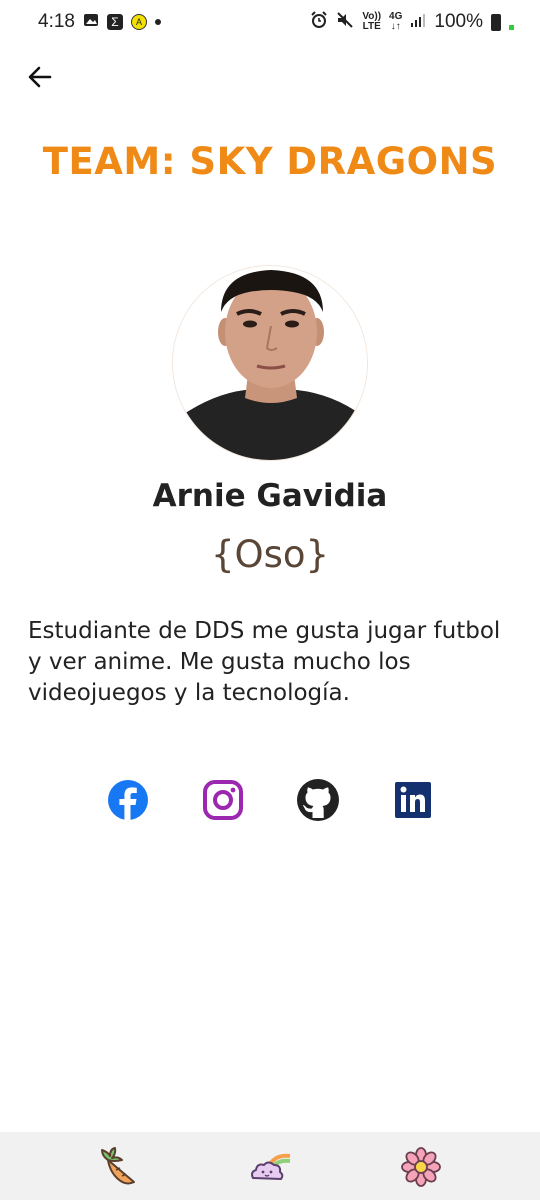 Image resolution: width=540 pixels, height=1200 pixels. I want to click on github-icon, so click(318, 800).